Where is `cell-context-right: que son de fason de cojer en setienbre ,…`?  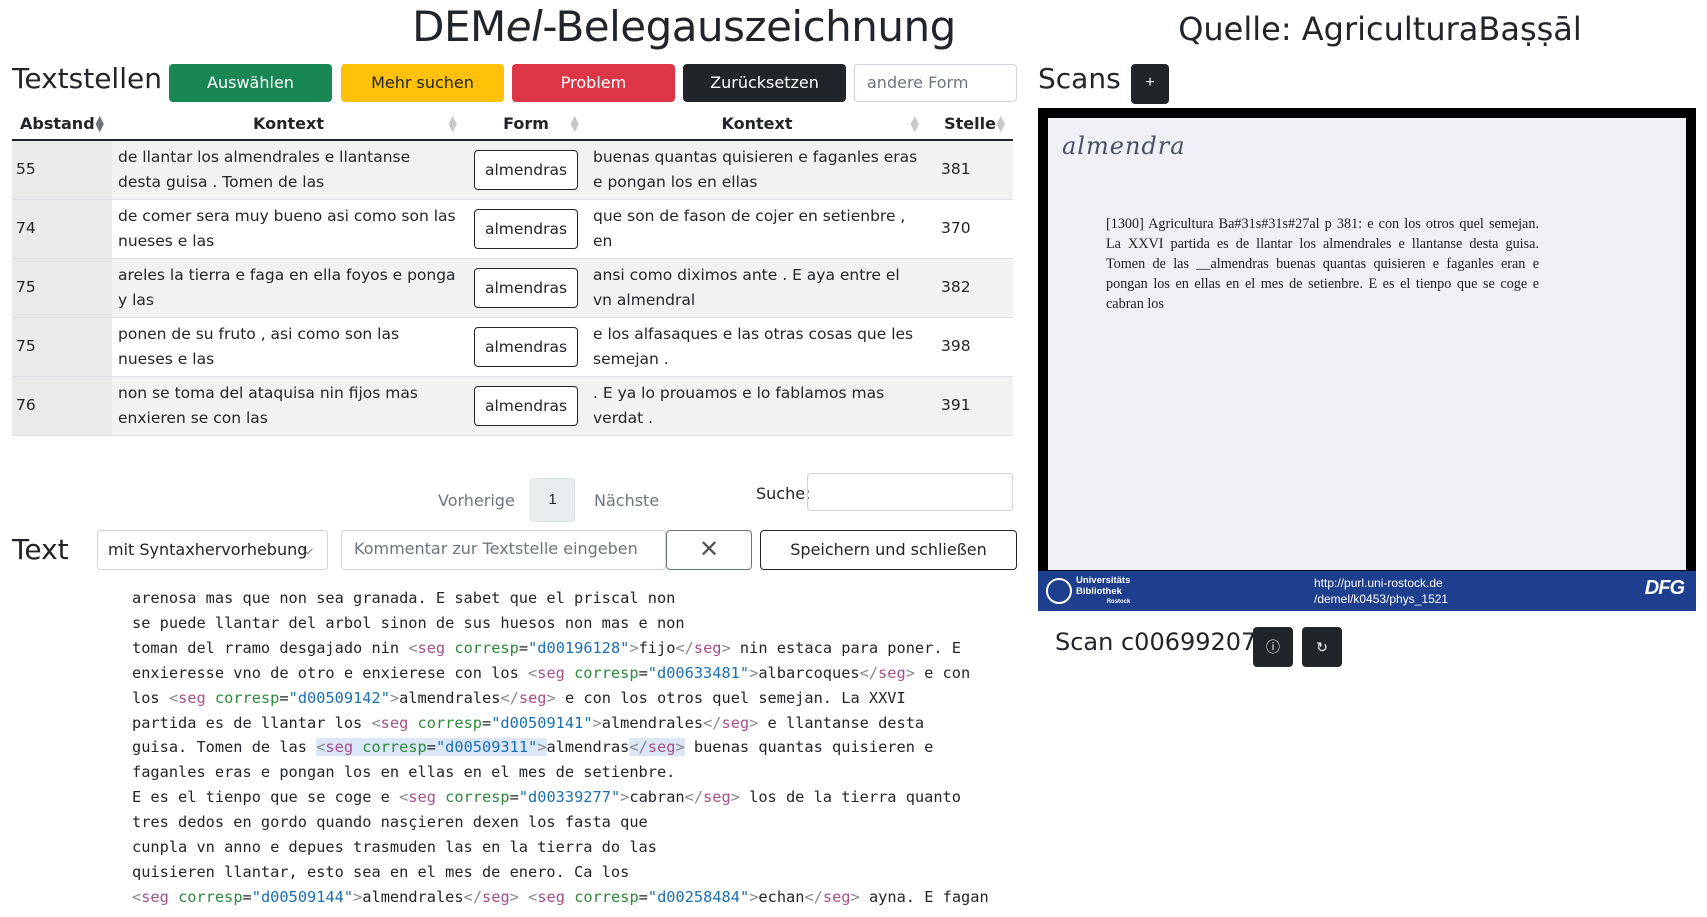
cell-context-right: que son de fason de cojer en setienbre ,… is located at coordinates (757, 229).